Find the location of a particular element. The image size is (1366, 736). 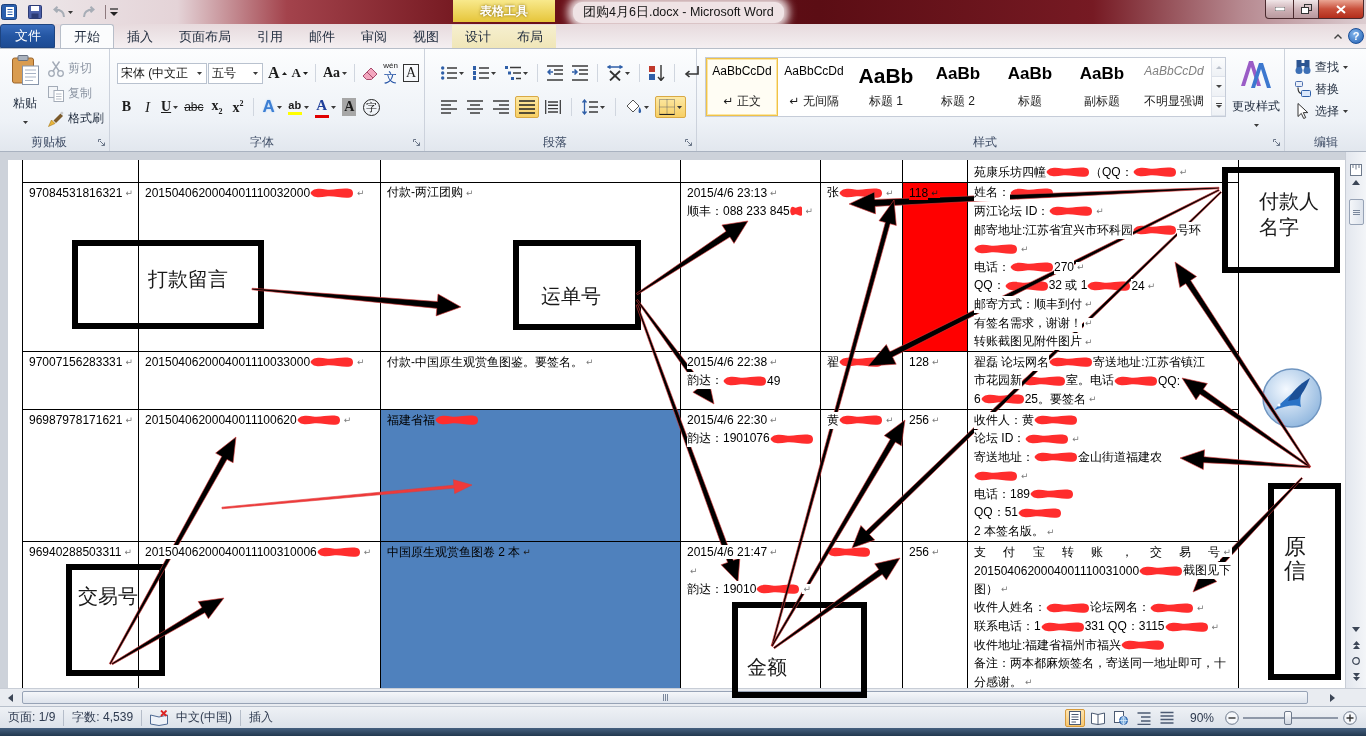

character-shading-button: A is located at coordinates (349, 107).